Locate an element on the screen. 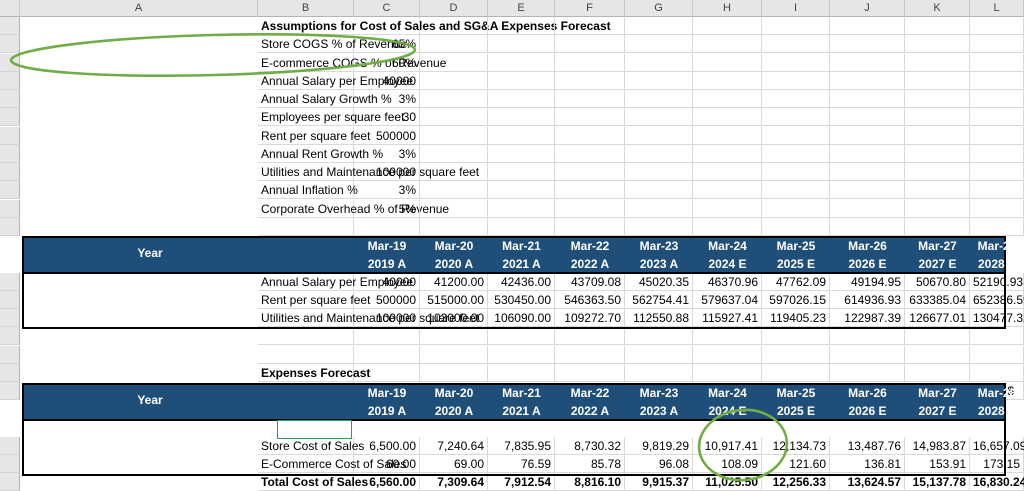 The width and height of the screenshot is (1024, 491). assumption-value: 100000 is located at coordinates (387, 172).